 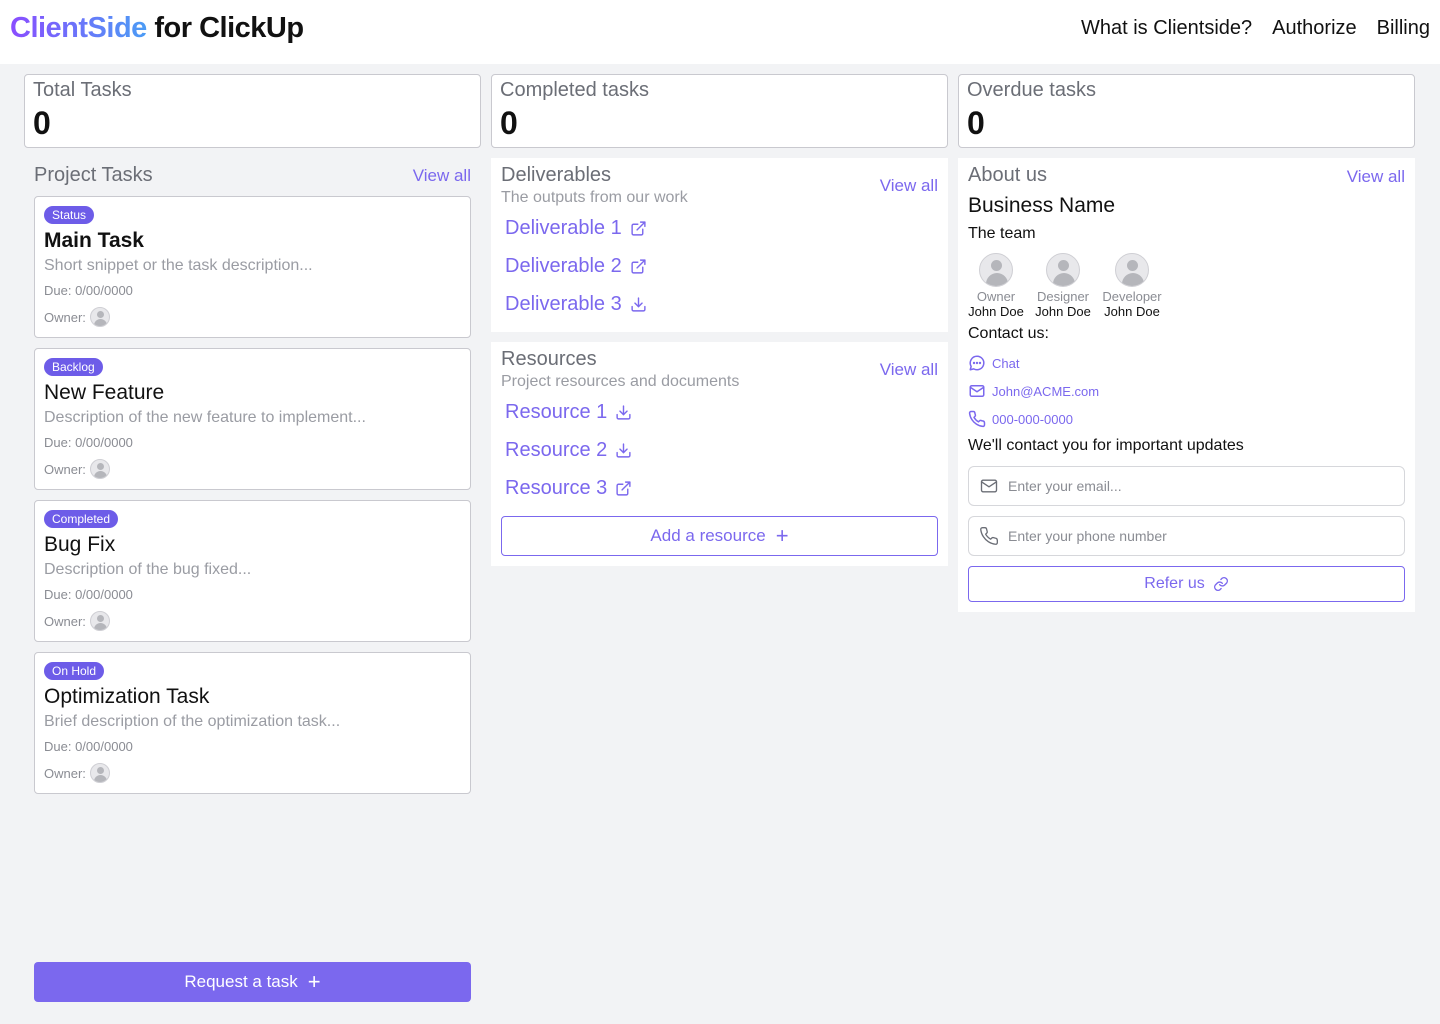 I want to click on team-member: Designer John Doe, so click(x=1063, y=286).